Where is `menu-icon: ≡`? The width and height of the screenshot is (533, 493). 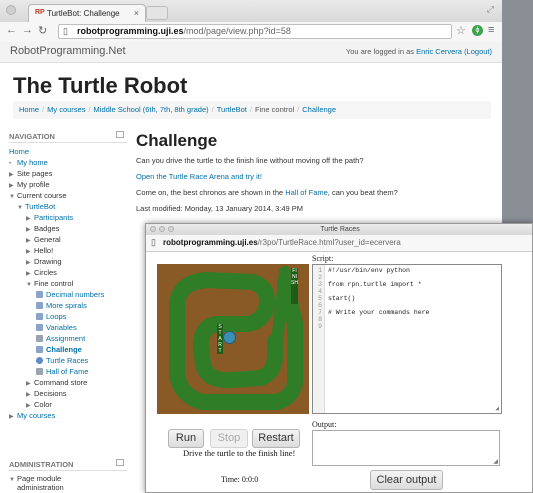 menu-icon: ≡ is located at coordinates (491, 30).